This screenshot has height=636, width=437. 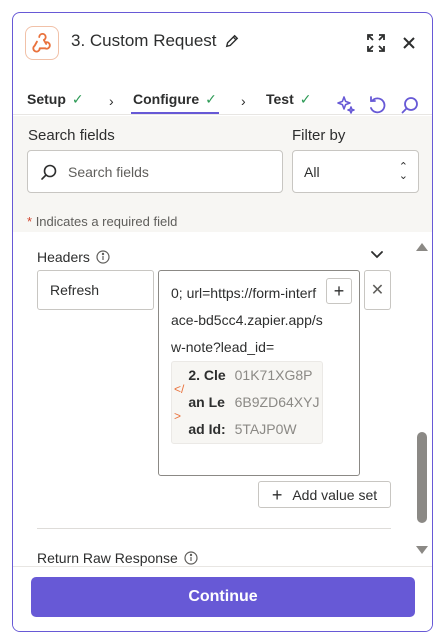 I want to click on tab-label: Configure, so click(x=166, y=99).